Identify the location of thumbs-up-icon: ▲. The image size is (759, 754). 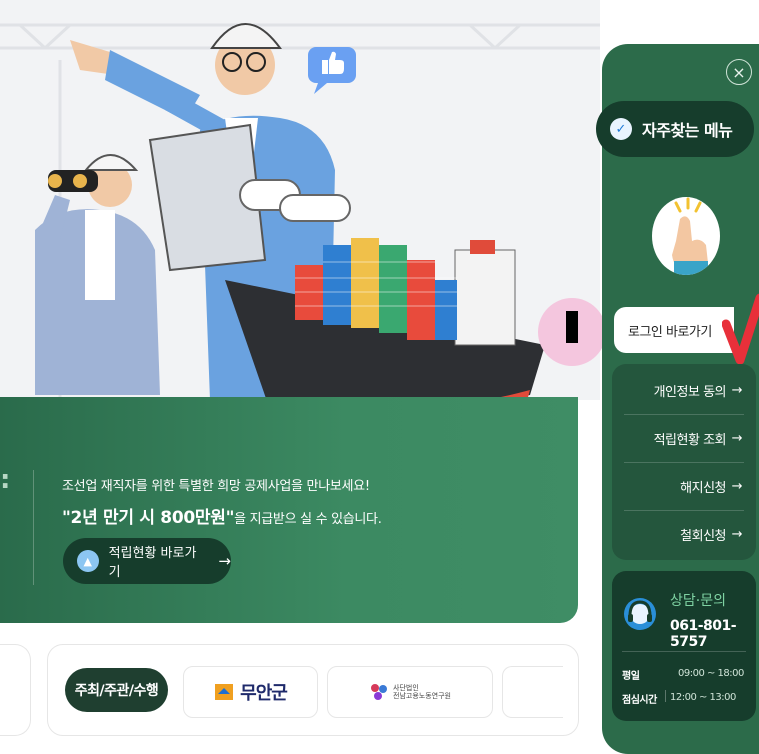
(88, 561).